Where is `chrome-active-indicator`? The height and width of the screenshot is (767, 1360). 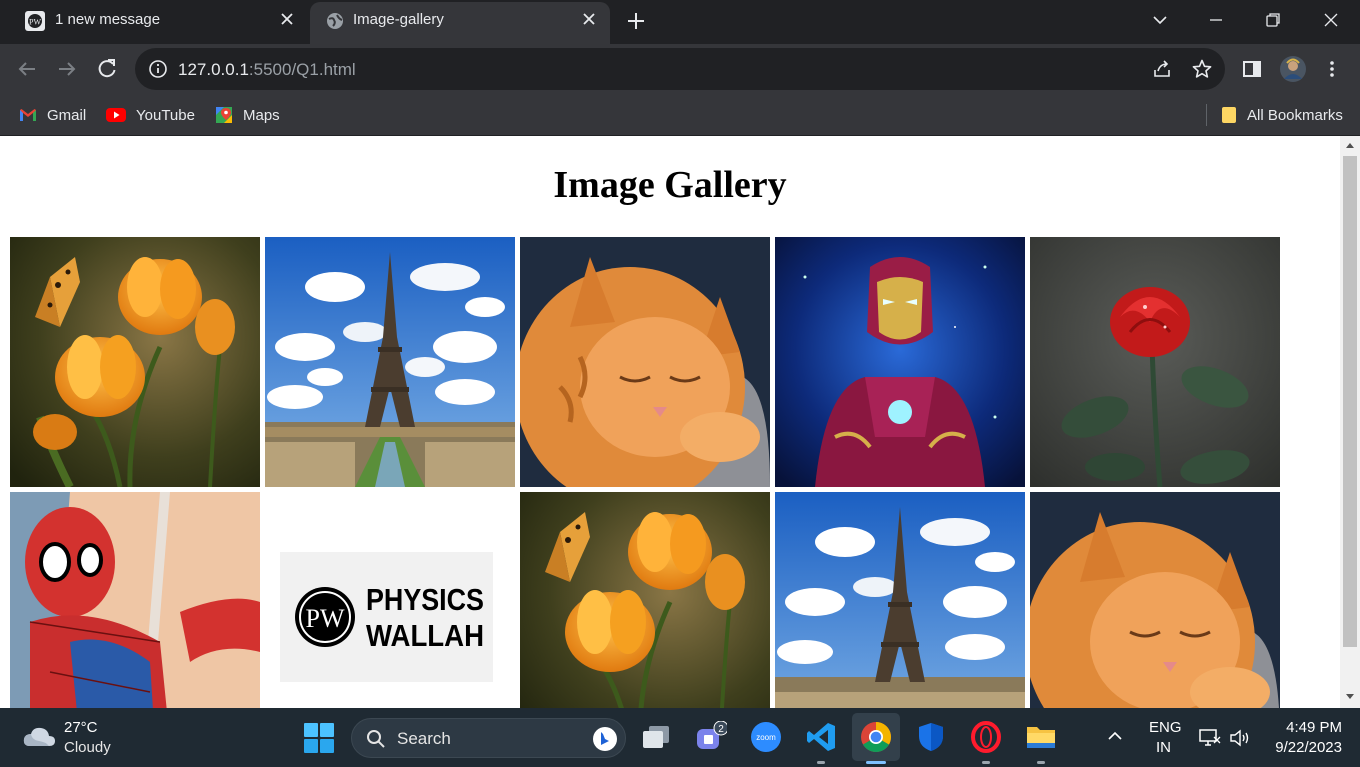 chrome-active-indicator is located at coordinates (876, 762).